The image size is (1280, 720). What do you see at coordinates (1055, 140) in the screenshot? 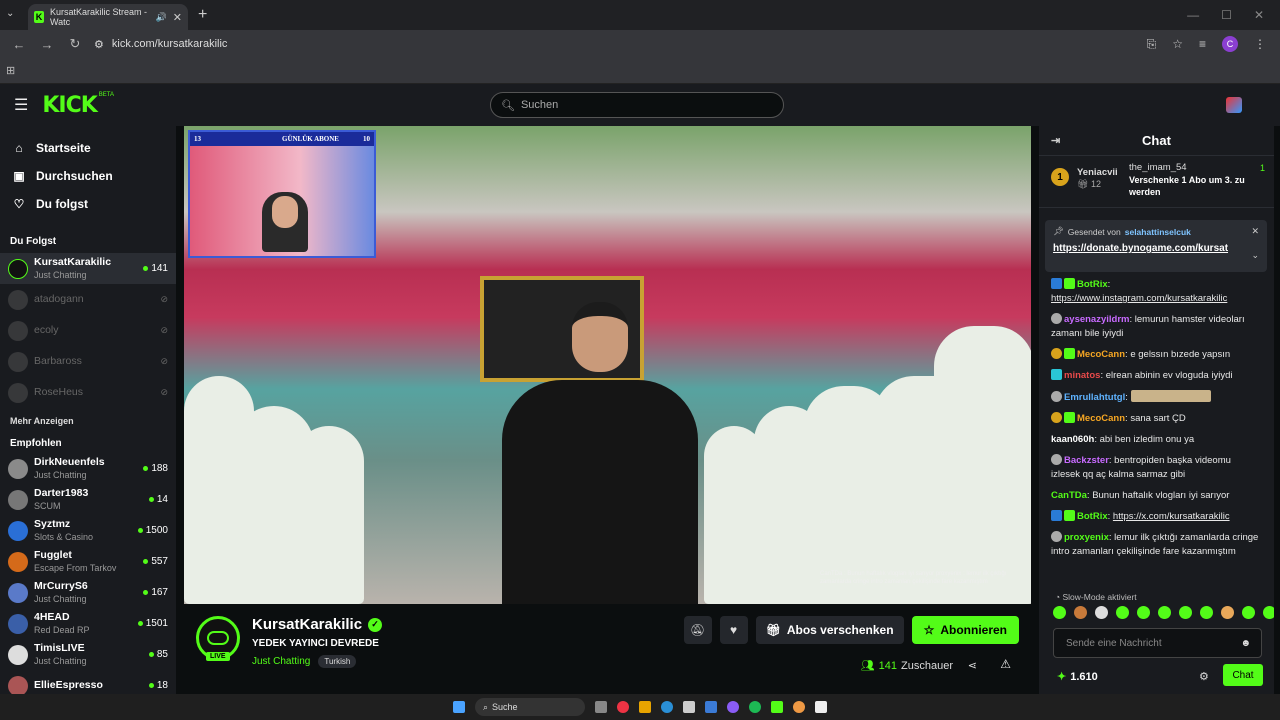
I see `collapse-chat-icon: ⇥` at bounding box center [1055, 140].